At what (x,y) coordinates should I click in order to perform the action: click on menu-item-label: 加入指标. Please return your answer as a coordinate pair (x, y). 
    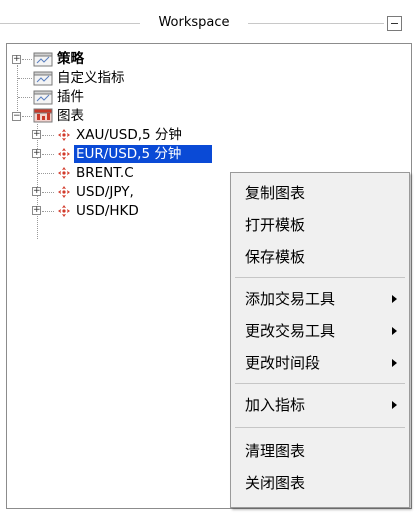
    Looking at the image, I should click on (275, 405).